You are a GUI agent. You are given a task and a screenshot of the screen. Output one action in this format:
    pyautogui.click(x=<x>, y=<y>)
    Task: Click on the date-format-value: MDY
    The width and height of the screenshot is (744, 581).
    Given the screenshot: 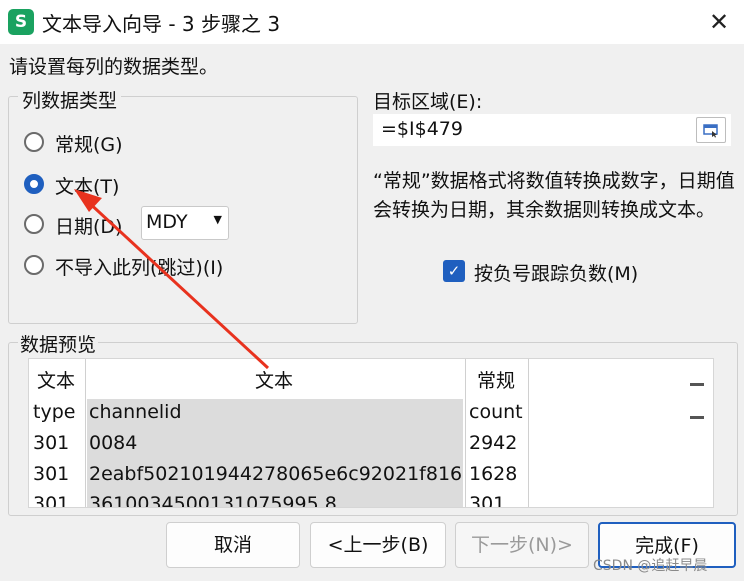 What is the action you would take?
    pyautogui.click(x=167, y=222)
    